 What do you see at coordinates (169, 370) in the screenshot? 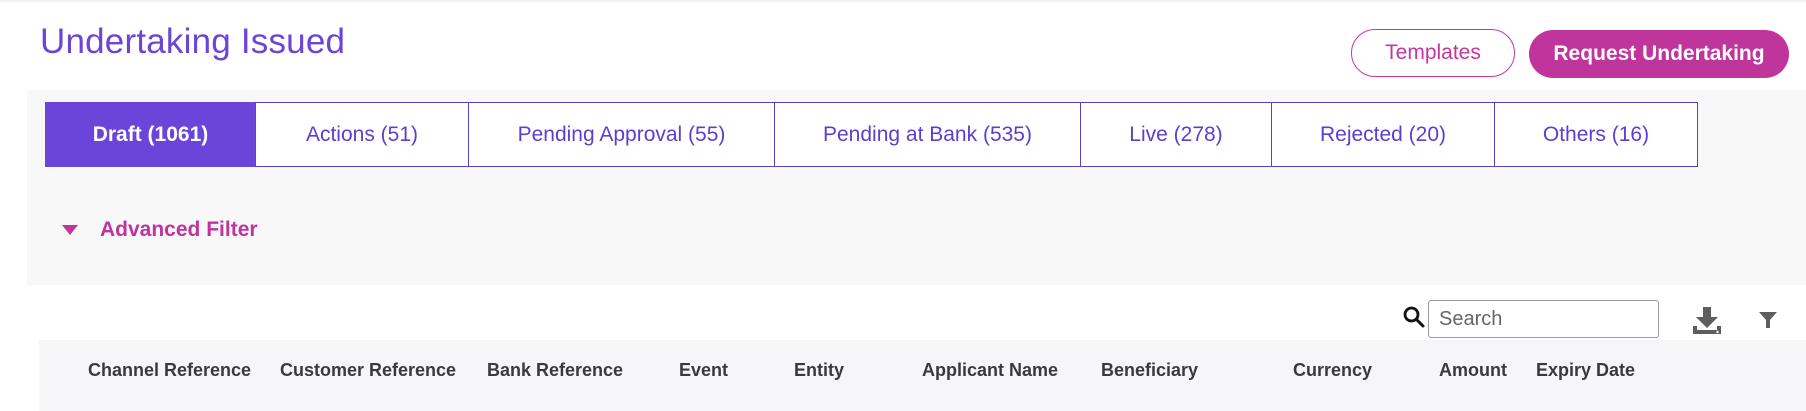
I see `column-header-channel-reference: Channel Reference` at bounding box center [169, 370].